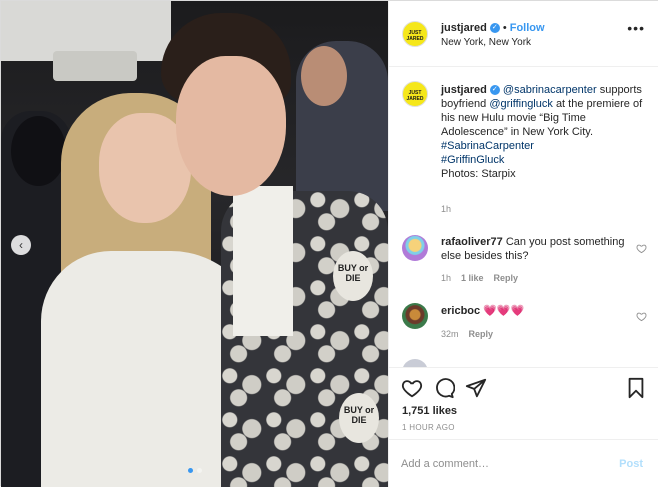  I want to click on follow-button: Follow, so click(527, 28).